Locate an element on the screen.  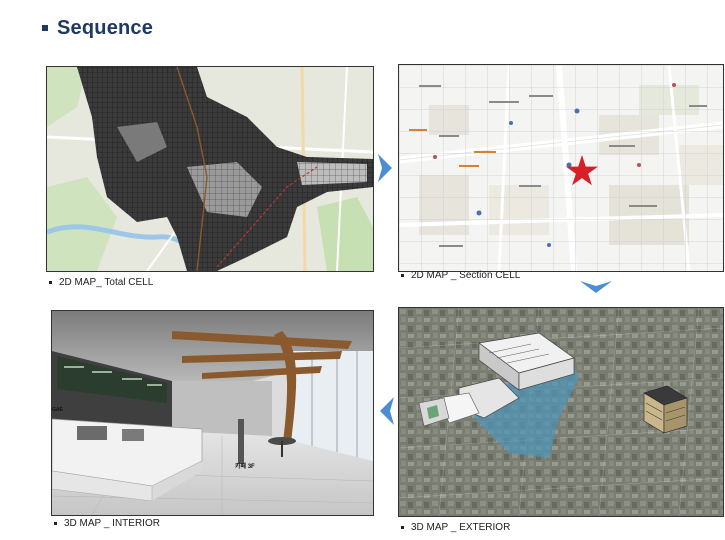
total-cell-caption-text: 2D MAP_ Total CELL is located at coordinates (106, 282).